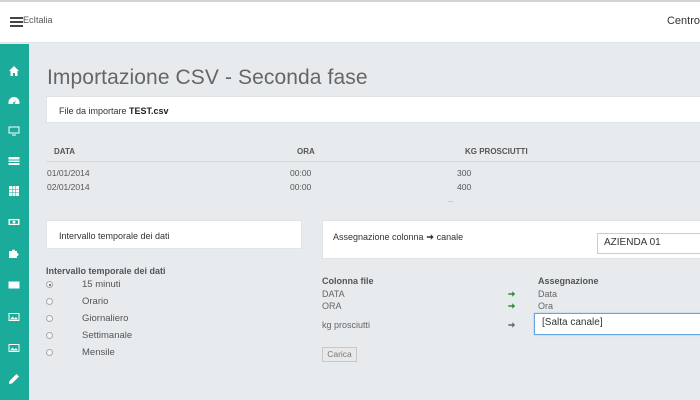 The width and height of the screenshot is (700, 400). What do you see at coordinates (98, 352) in the screenshot?
I see `radio-label: Mensile` at bounding box center [98, 352].